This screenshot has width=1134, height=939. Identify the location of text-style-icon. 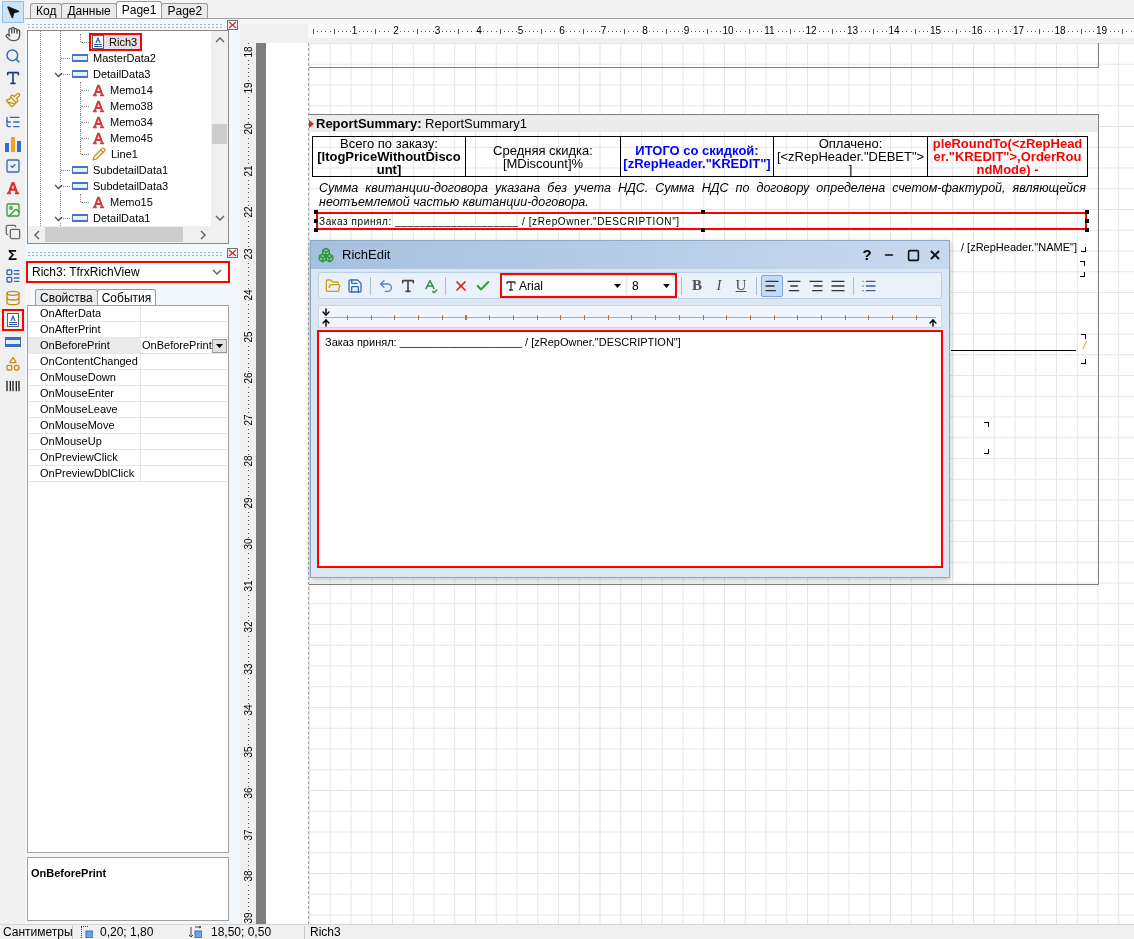
(408, 285).